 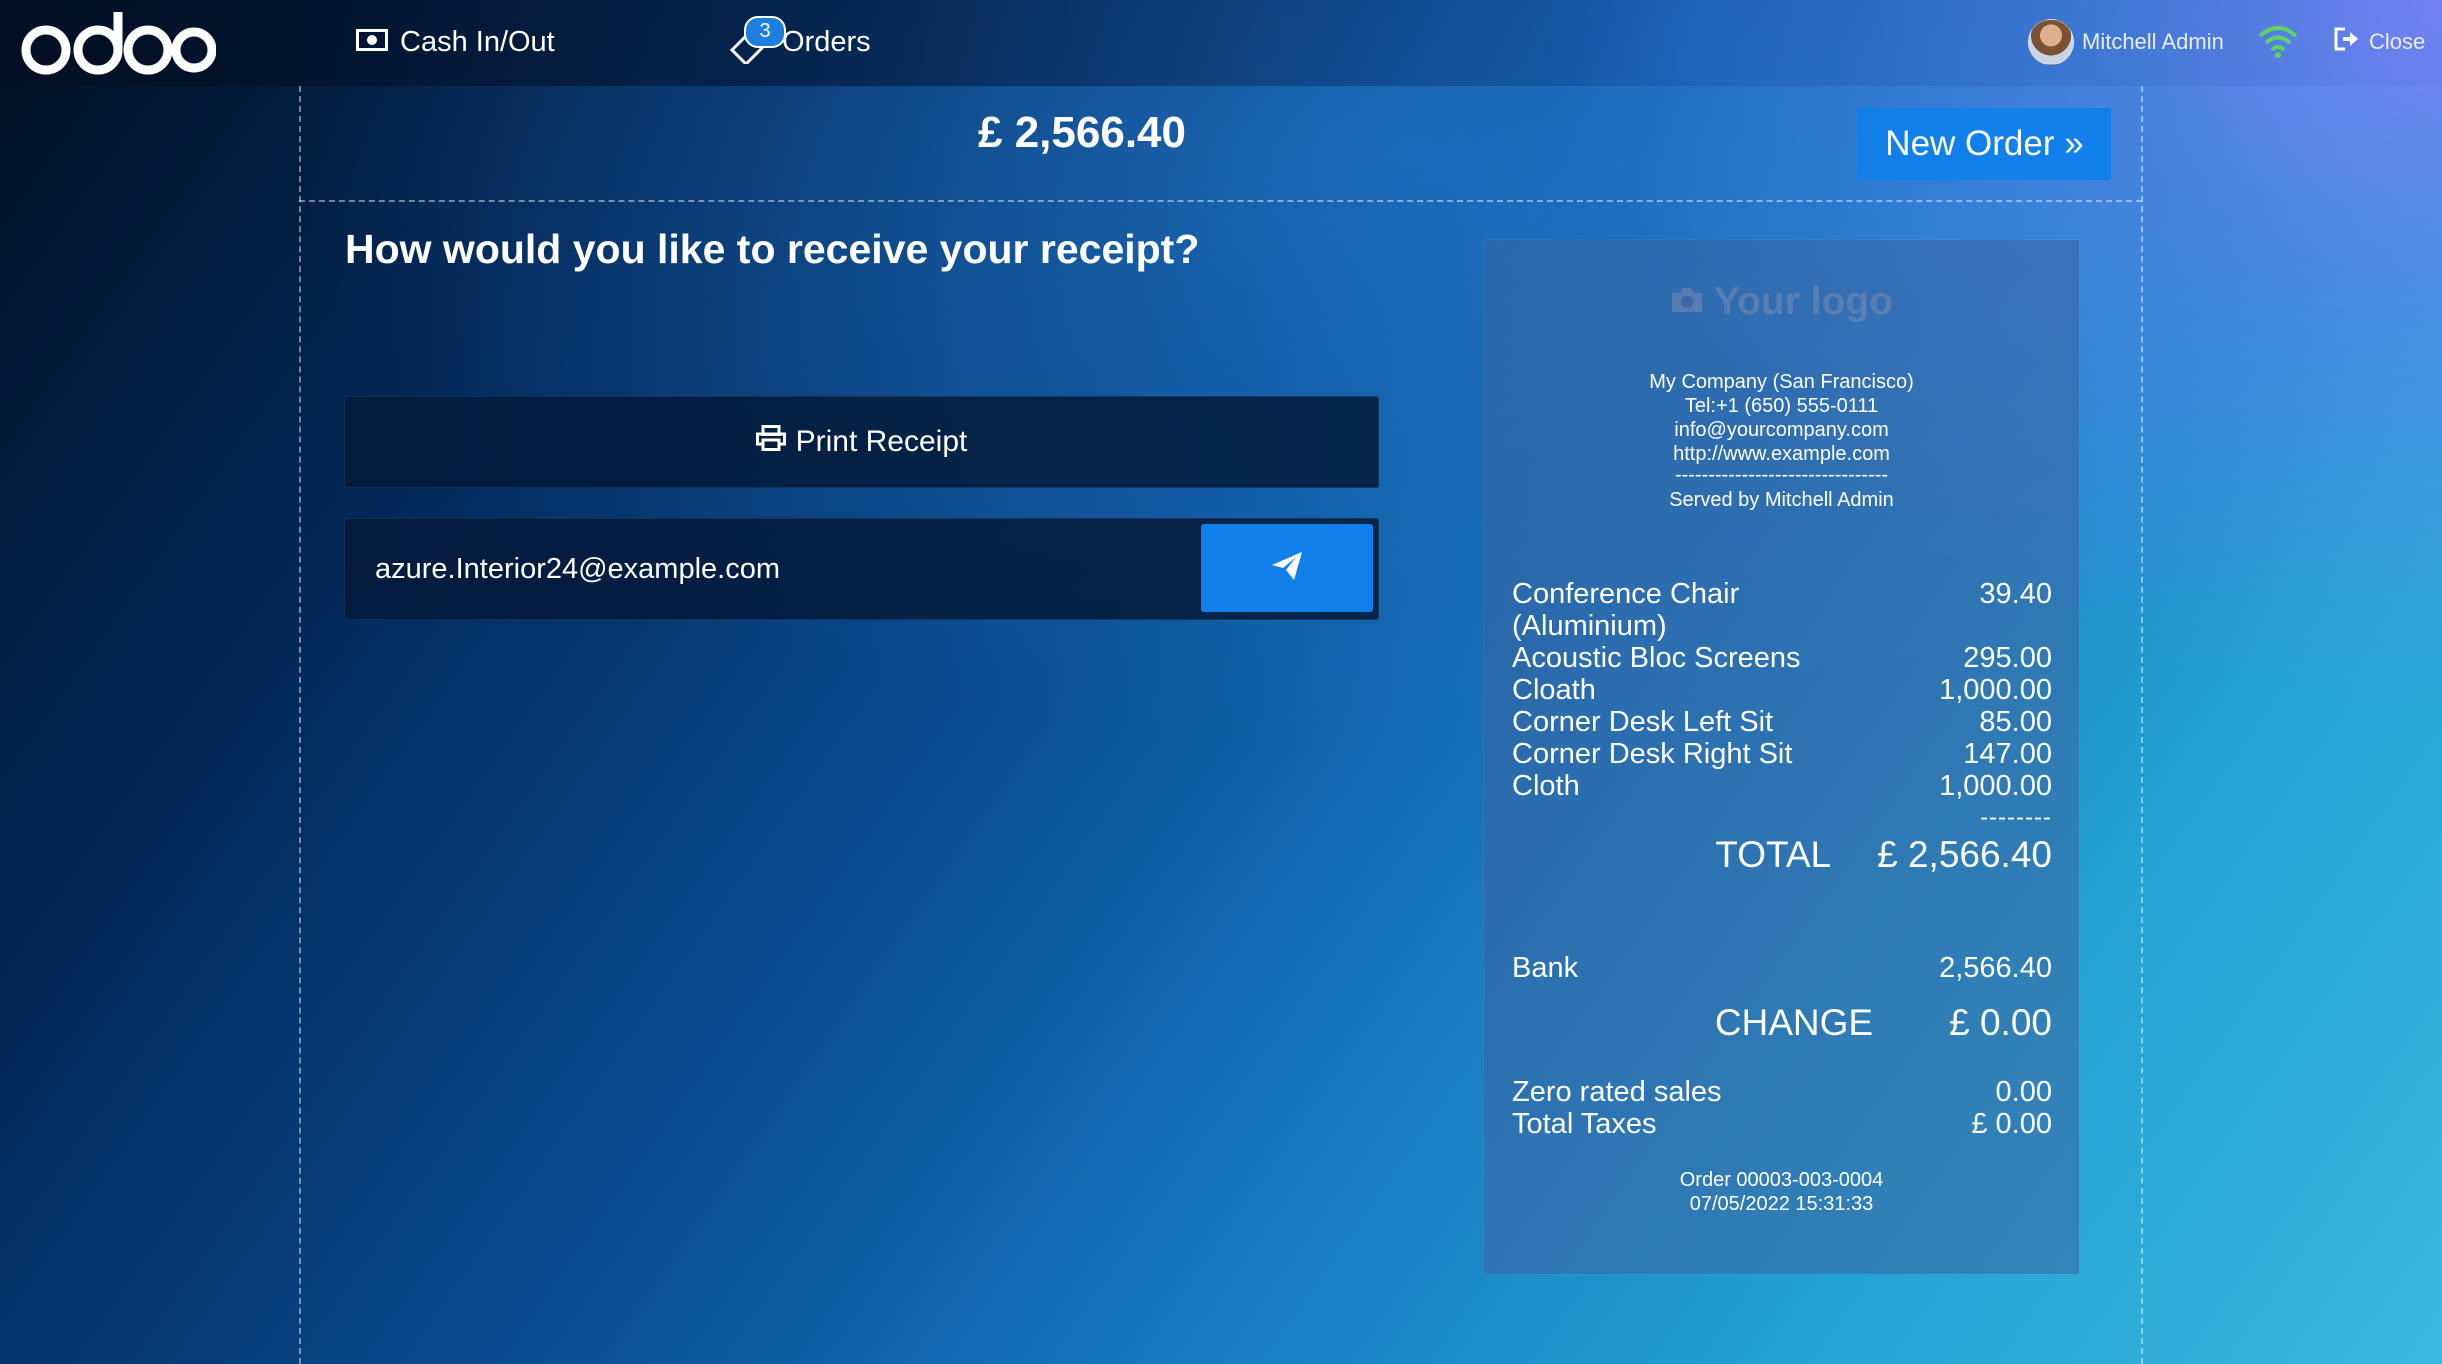 What do you see at coordinates (1782, 754) in the screenshot?
I see `receipt-line: Corner Desk Right Sit 147.00` at bounding box center [1782, 754].